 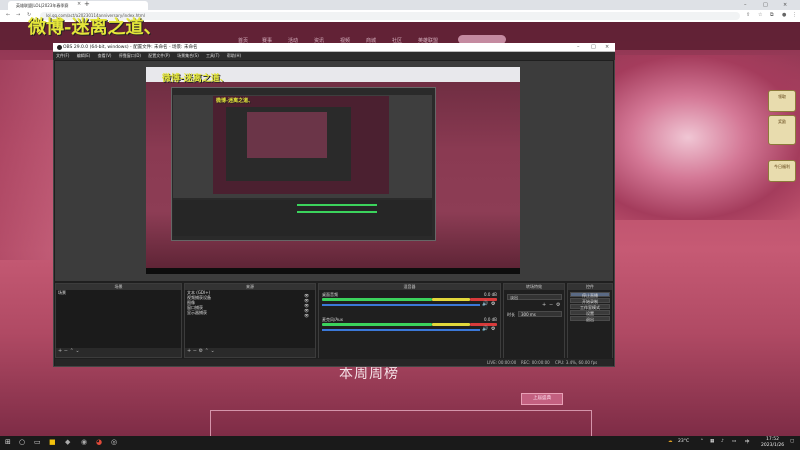 What do you see at coordinates (67, 442) in the screenshot?
I see `app-icon: ◆` at bounding box center [67, 442].